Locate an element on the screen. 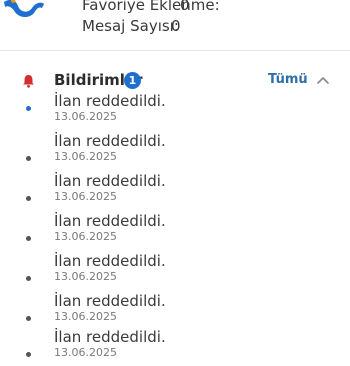  favorites-label: Favoriye Eklenme: is located at coordinates (151, 7).